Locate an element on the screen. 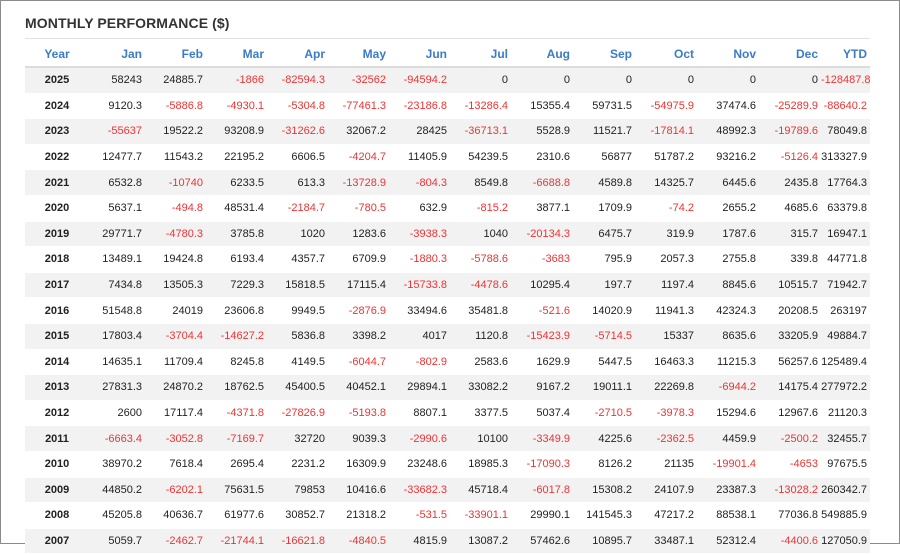 The height and width of the screenshot is (554, 900). year-cell: 2022 is located at coordinates (57, 157).